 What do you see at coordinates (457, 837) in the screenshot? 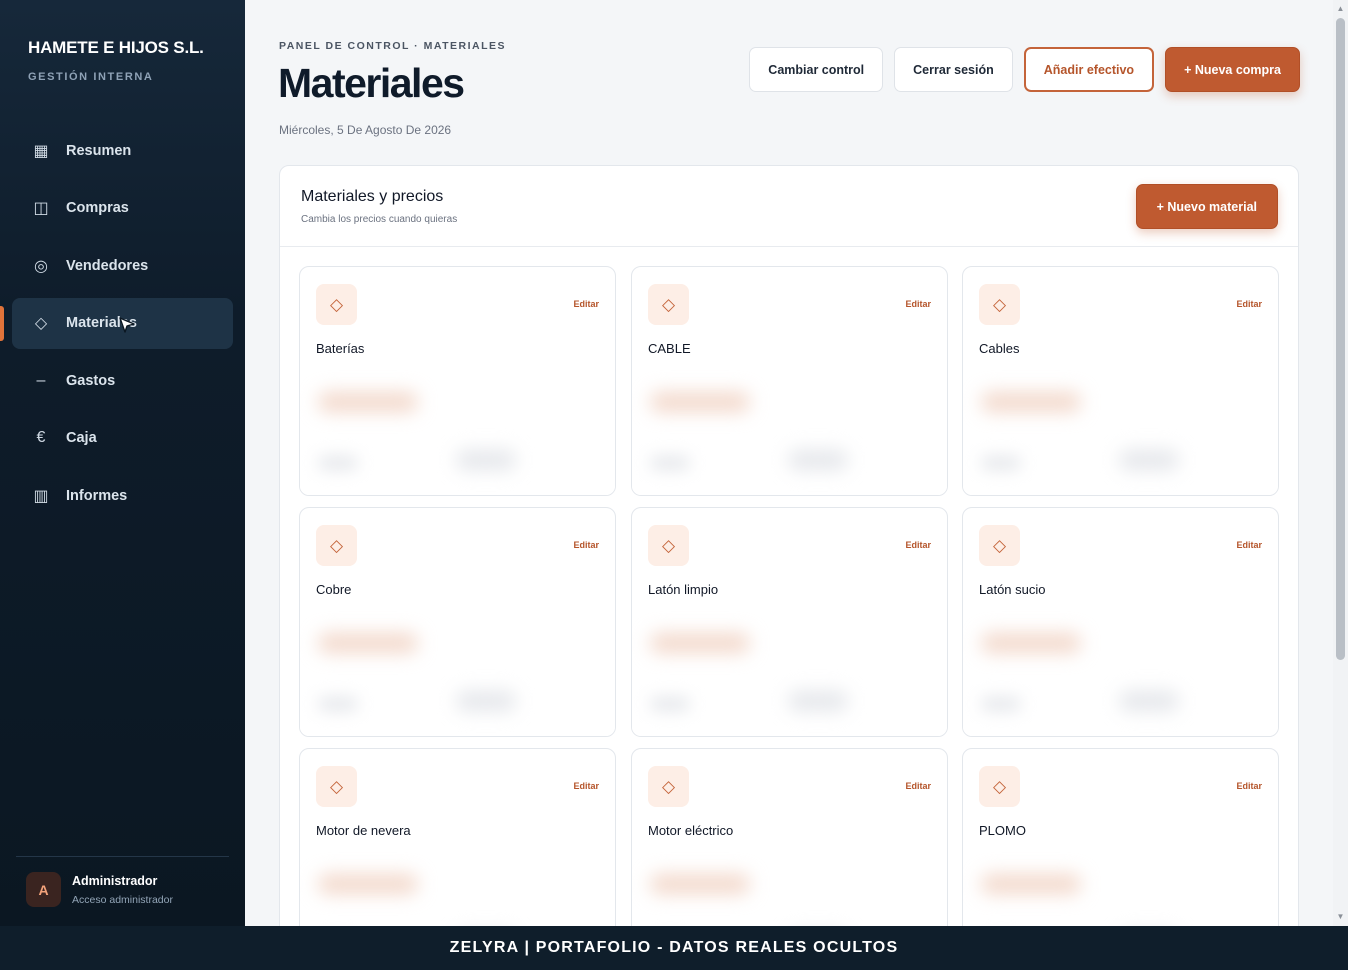
I see `material-card: ◇ Editar Motor de nevera` at bounding box center [457, 837].